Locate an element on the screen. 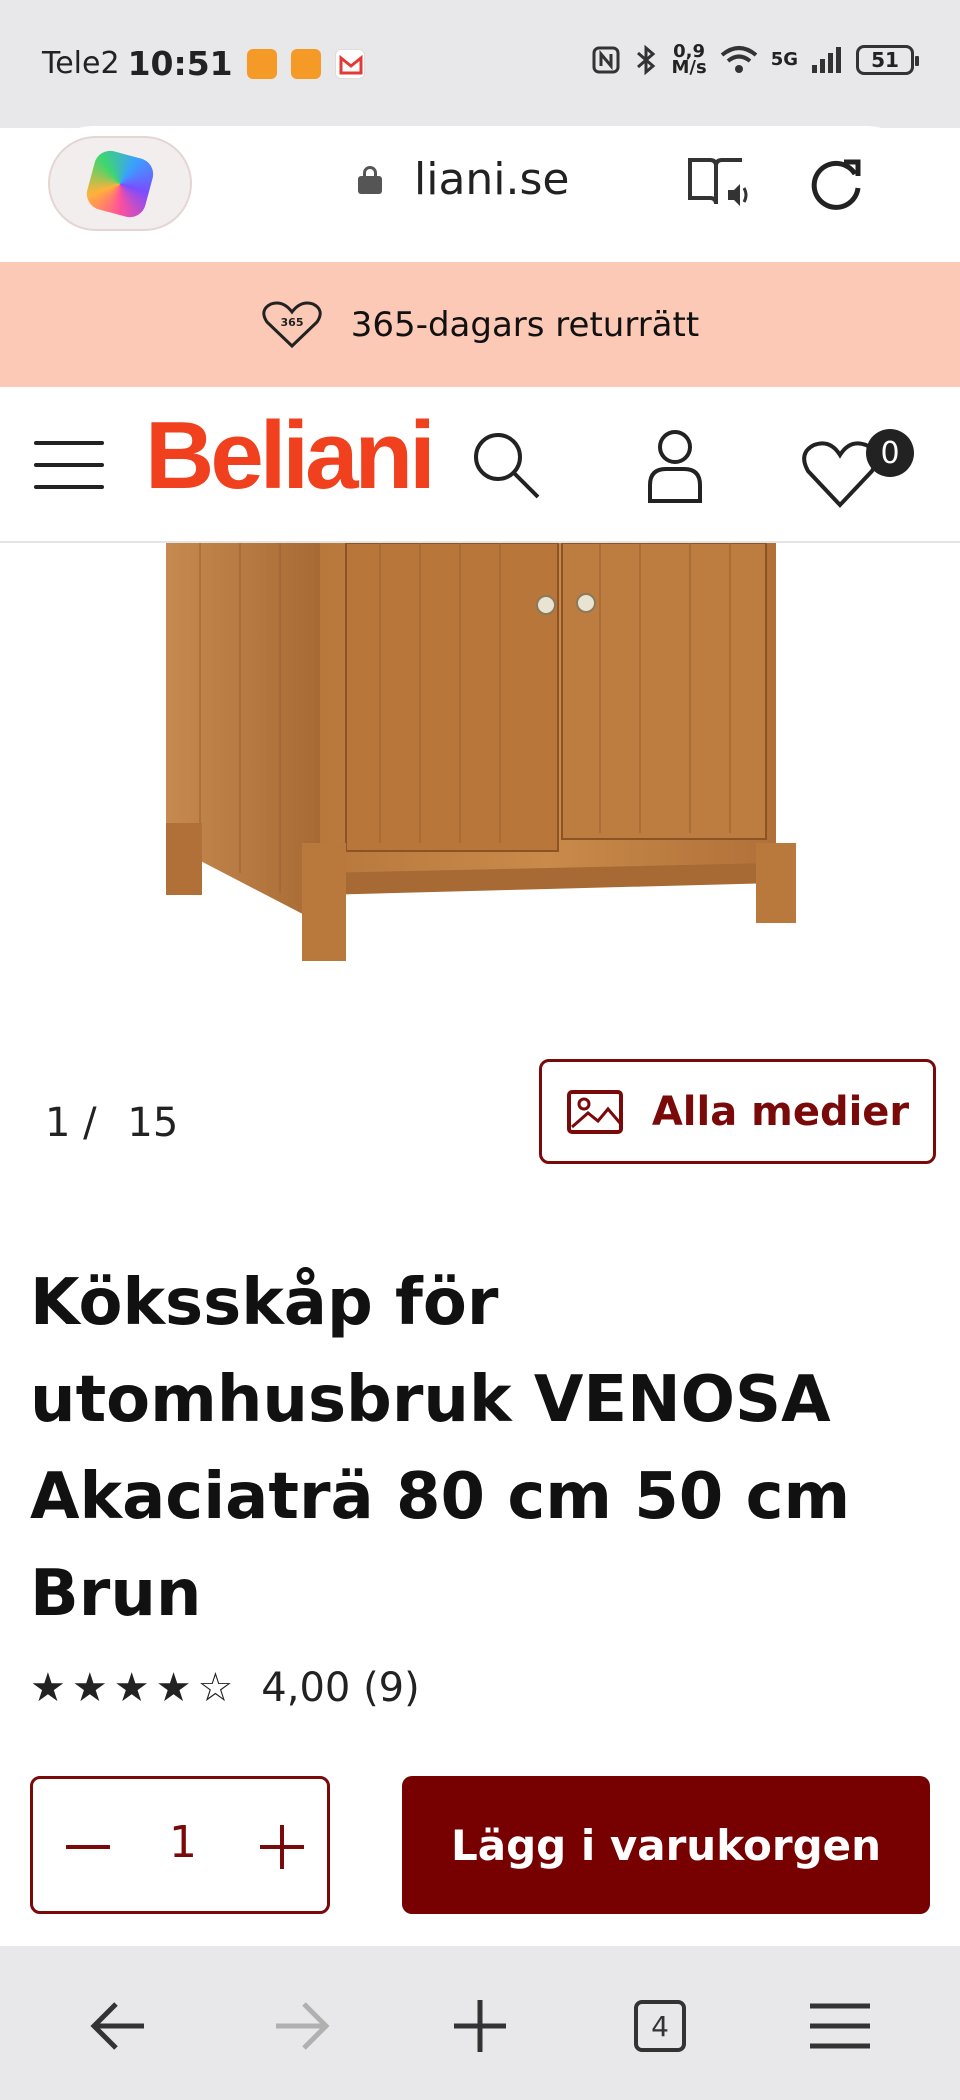  account-icon is located at coordinates (675, 465).